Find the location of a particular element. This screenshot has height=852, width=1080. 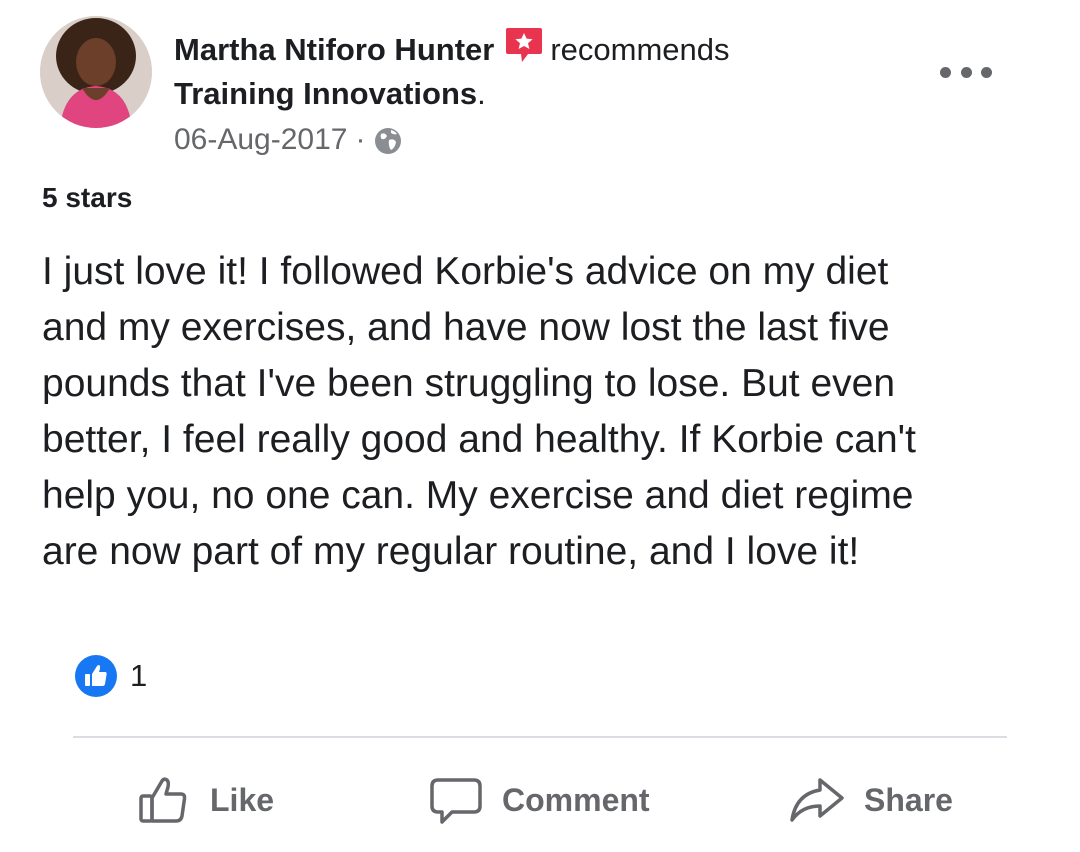

comment-button: Comment is located at coordinates (539, 800).